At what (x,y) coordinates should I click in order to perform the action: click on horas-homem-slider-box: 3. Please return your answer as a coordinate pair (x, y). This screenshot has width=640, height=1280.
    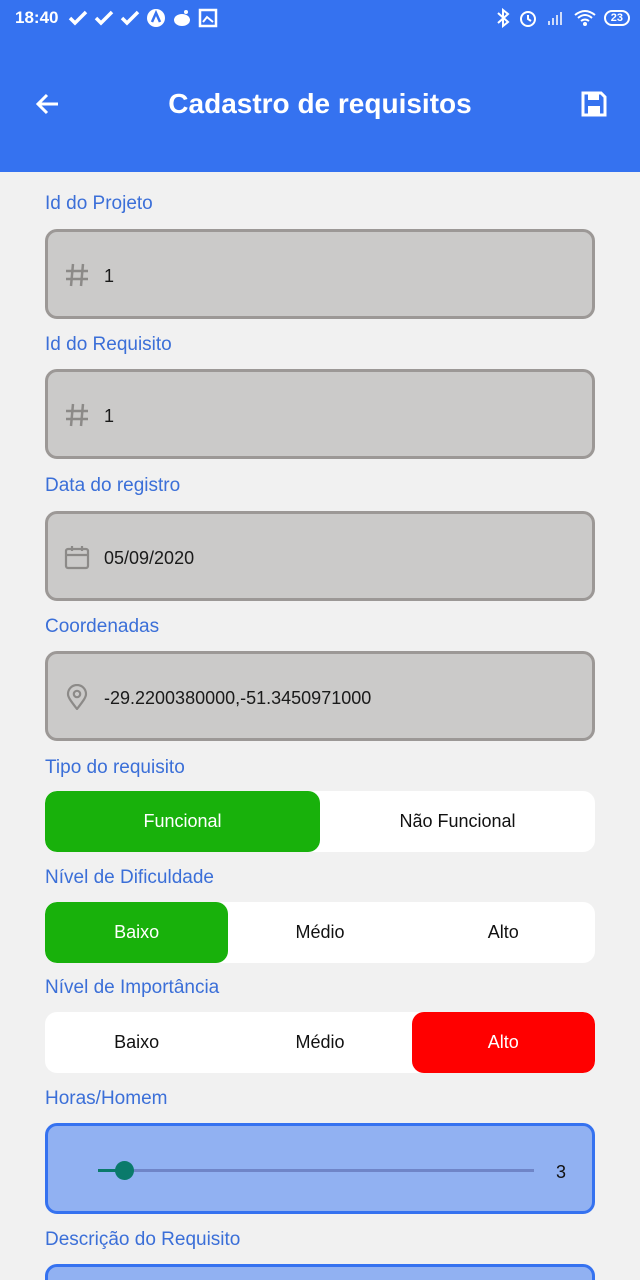
    Looking at the image, I should click on (320, 1168).